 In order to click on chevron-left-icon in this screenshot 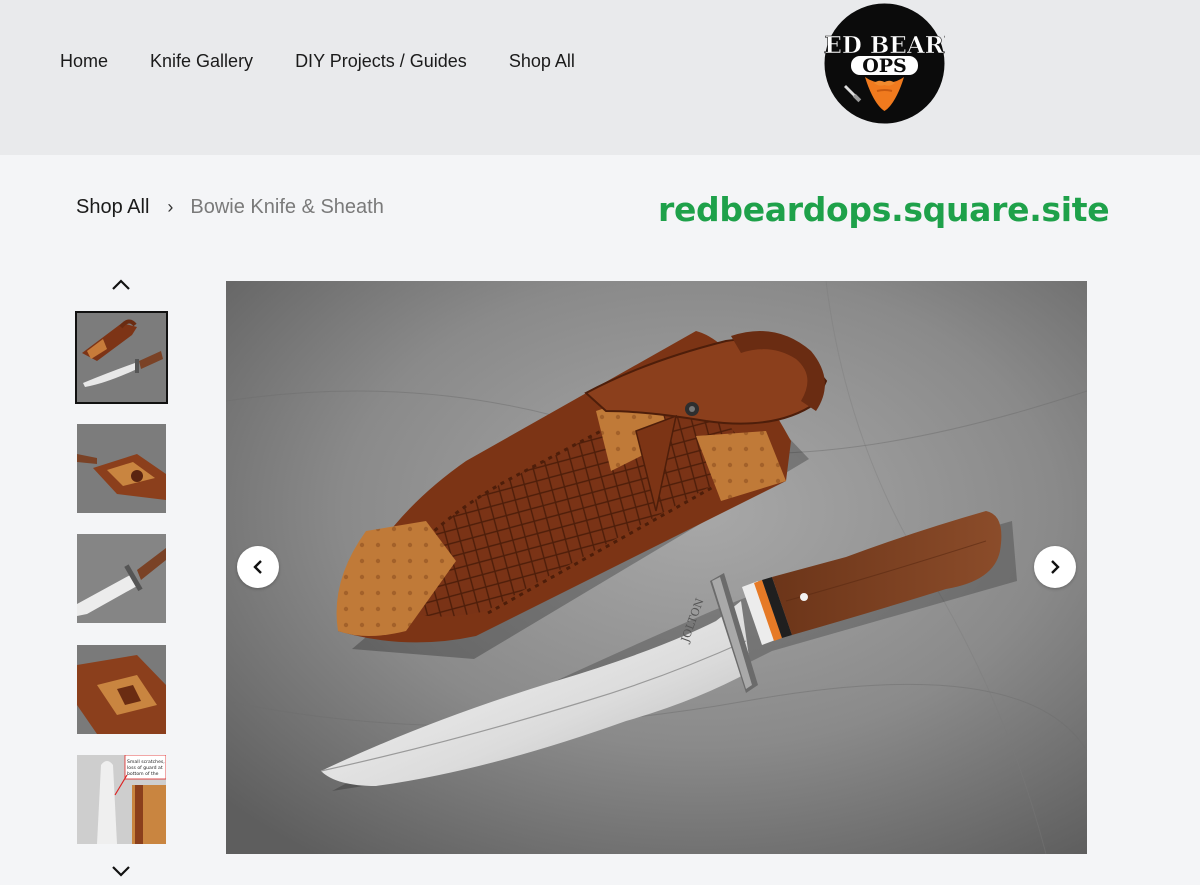, I will do `click(257, 567)`.